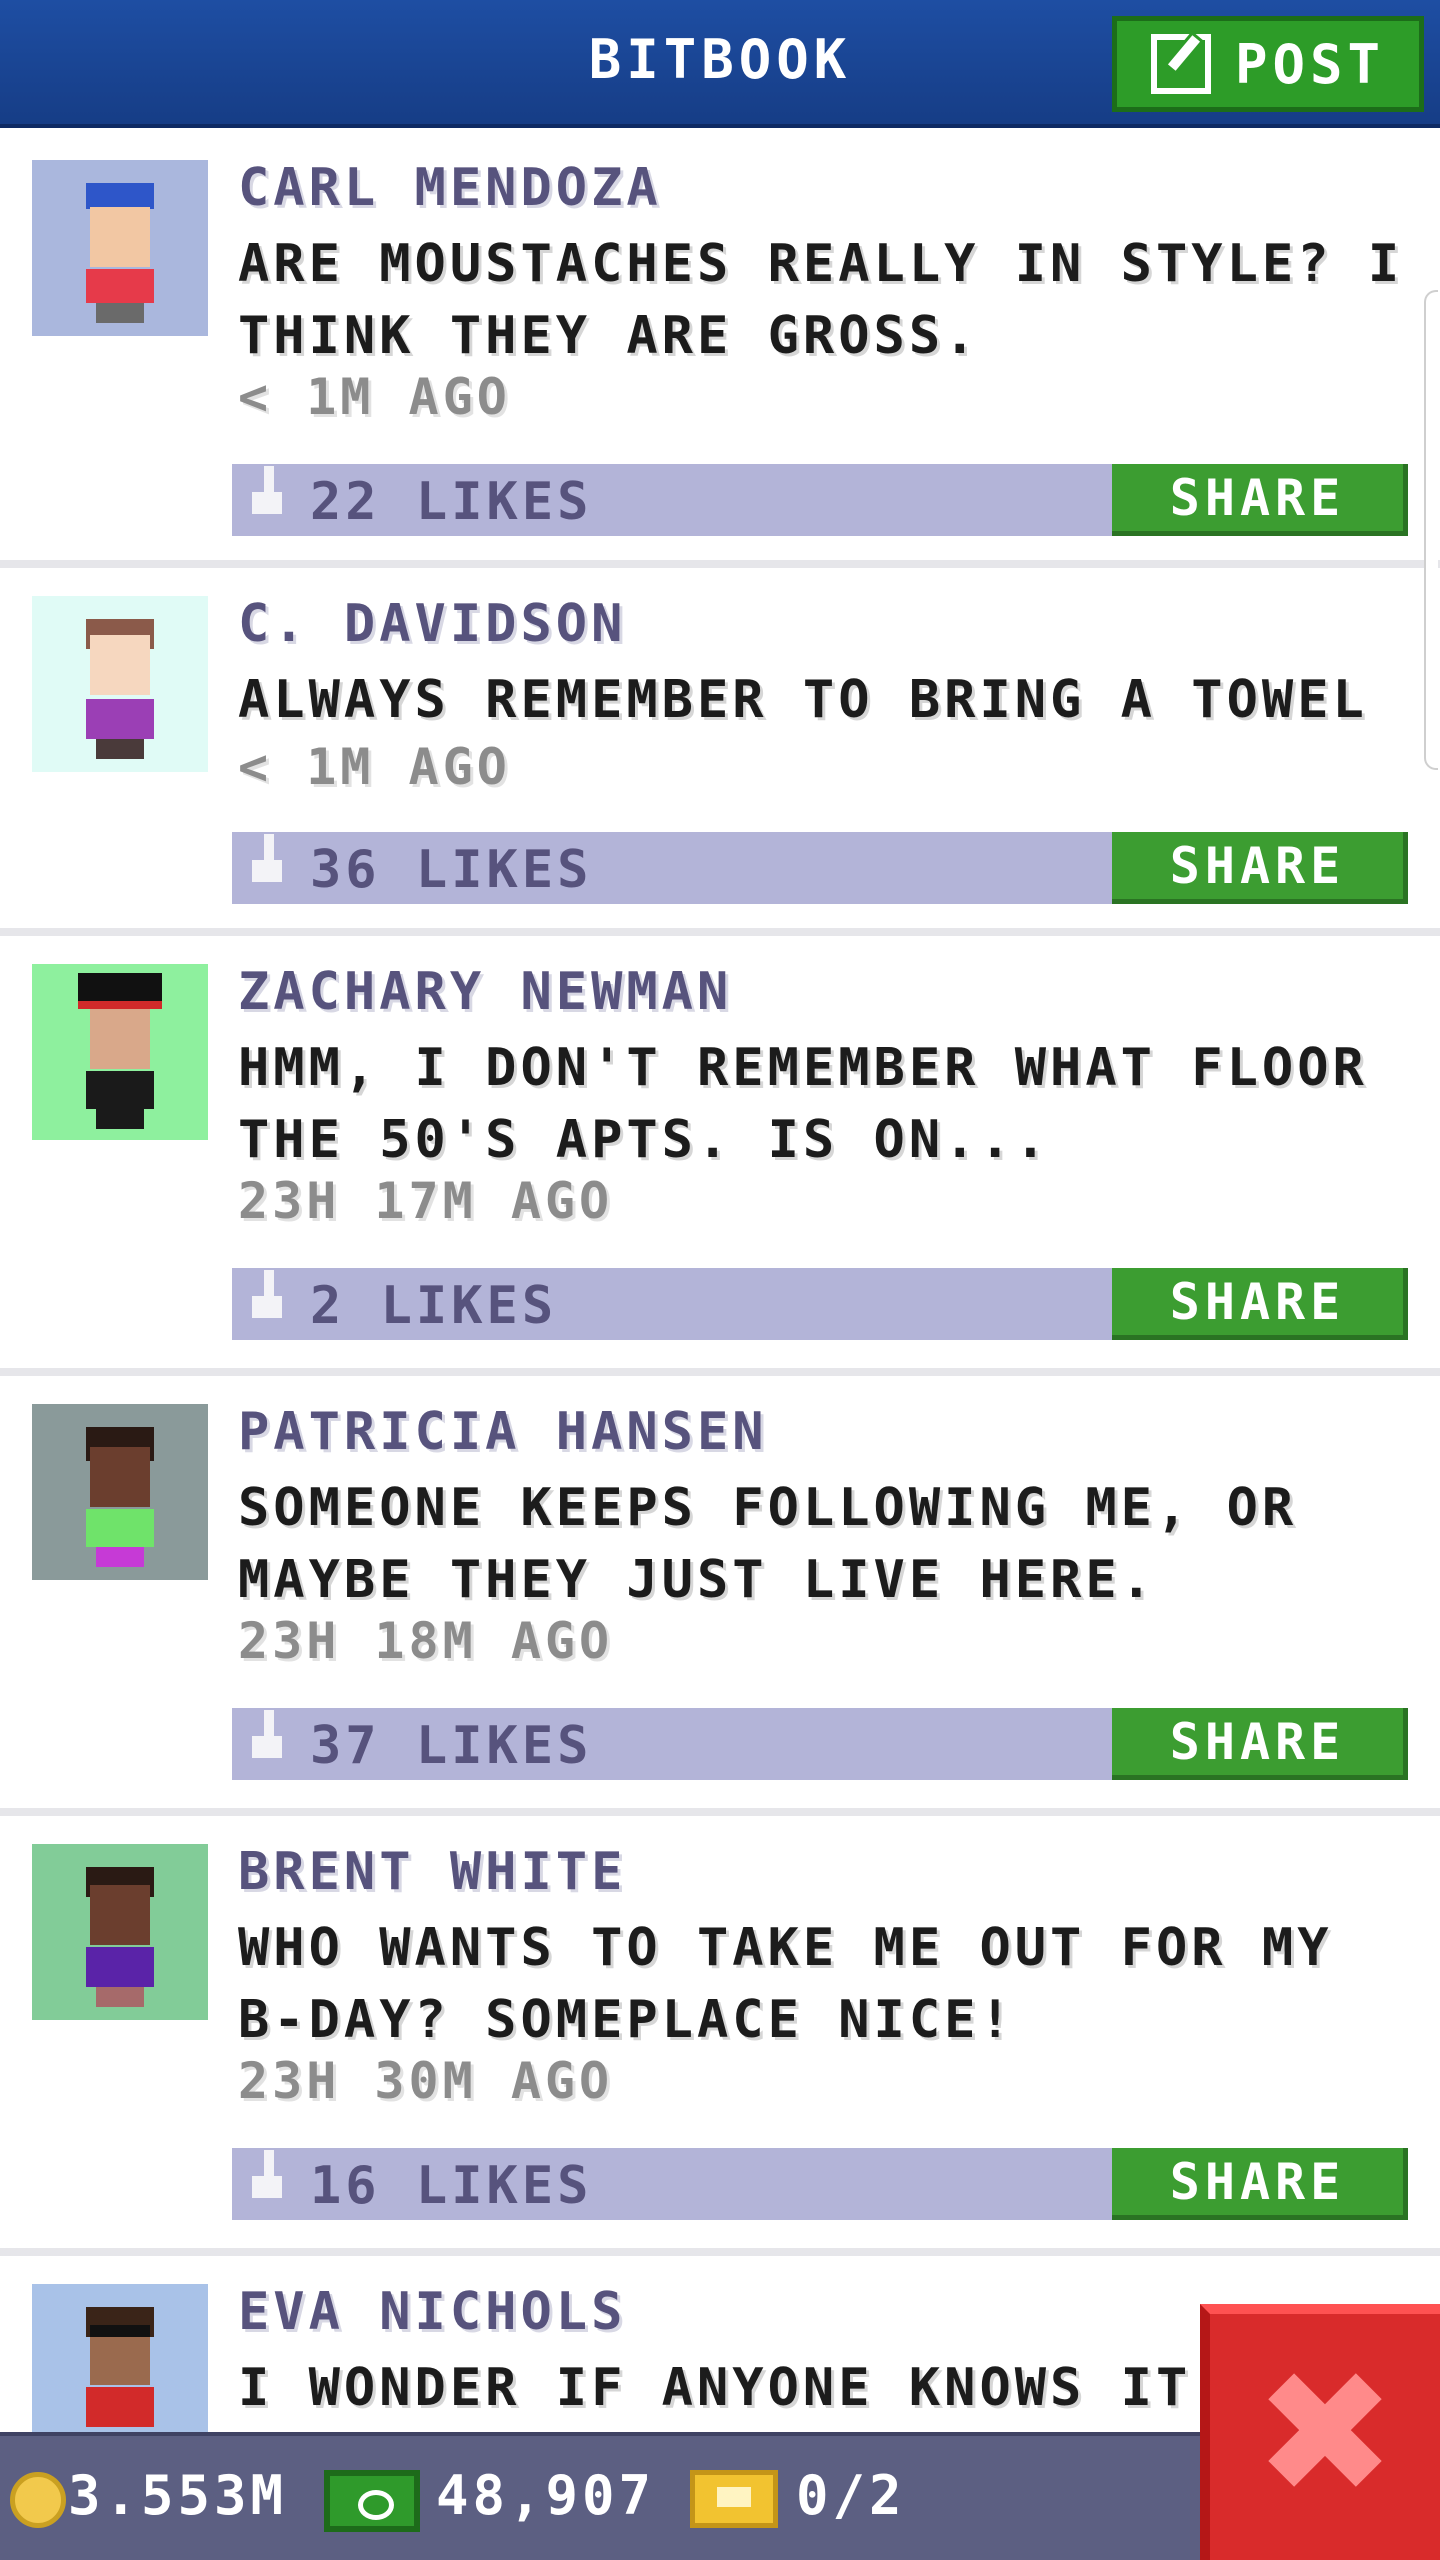 This screenshot has height=2560, width=1440. I want to click on likes-bar: 37 LIKES SHARE, so click(820, 1744).